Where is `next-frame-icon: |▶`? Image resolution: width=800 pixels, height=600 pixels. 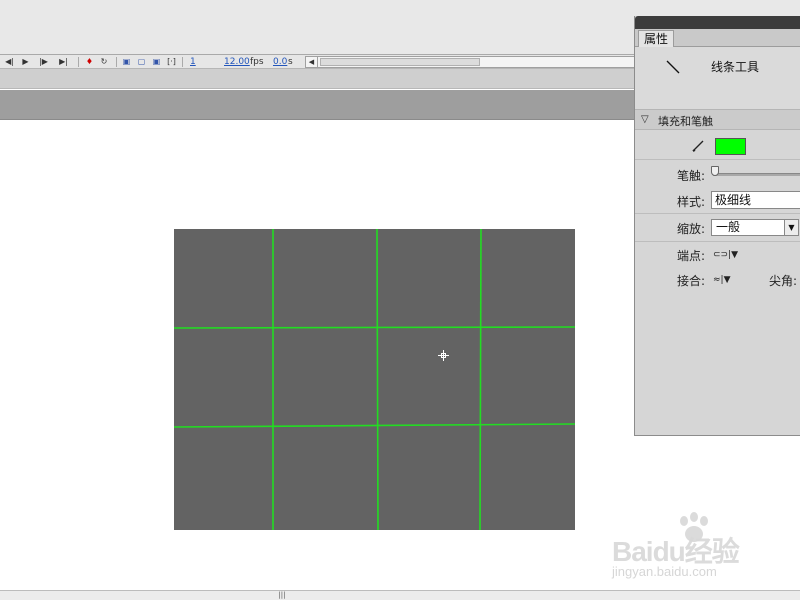 next-frame-icon: |▶ is located at coordinates (43, 62).